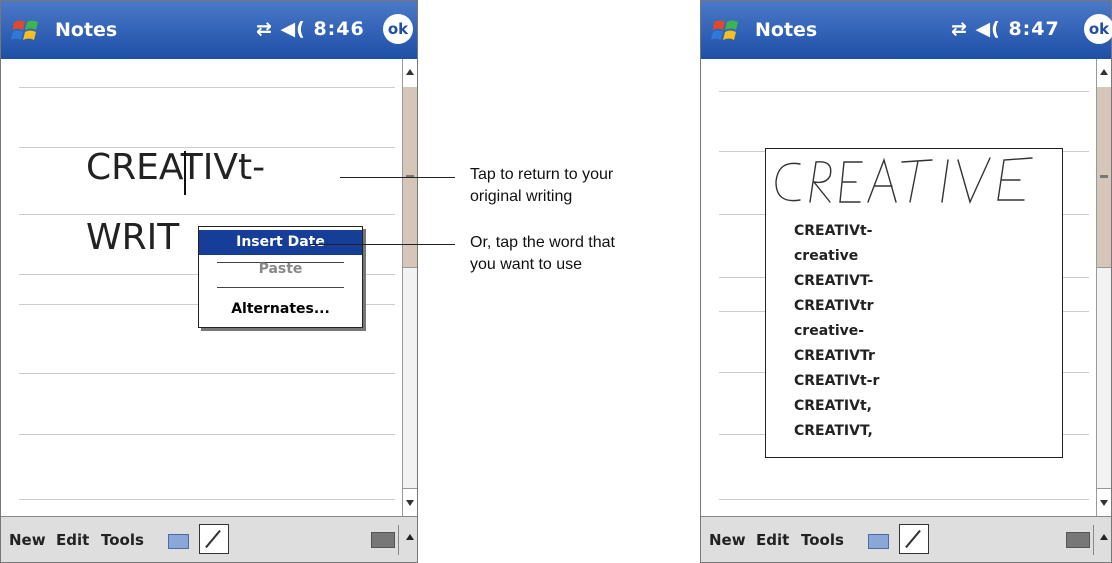 This screenshot has height=563, width=1112. Describe the element at coordinates (132, 237) in the screenshot. I see `recognized-text-line-2: WRIT` at that location.